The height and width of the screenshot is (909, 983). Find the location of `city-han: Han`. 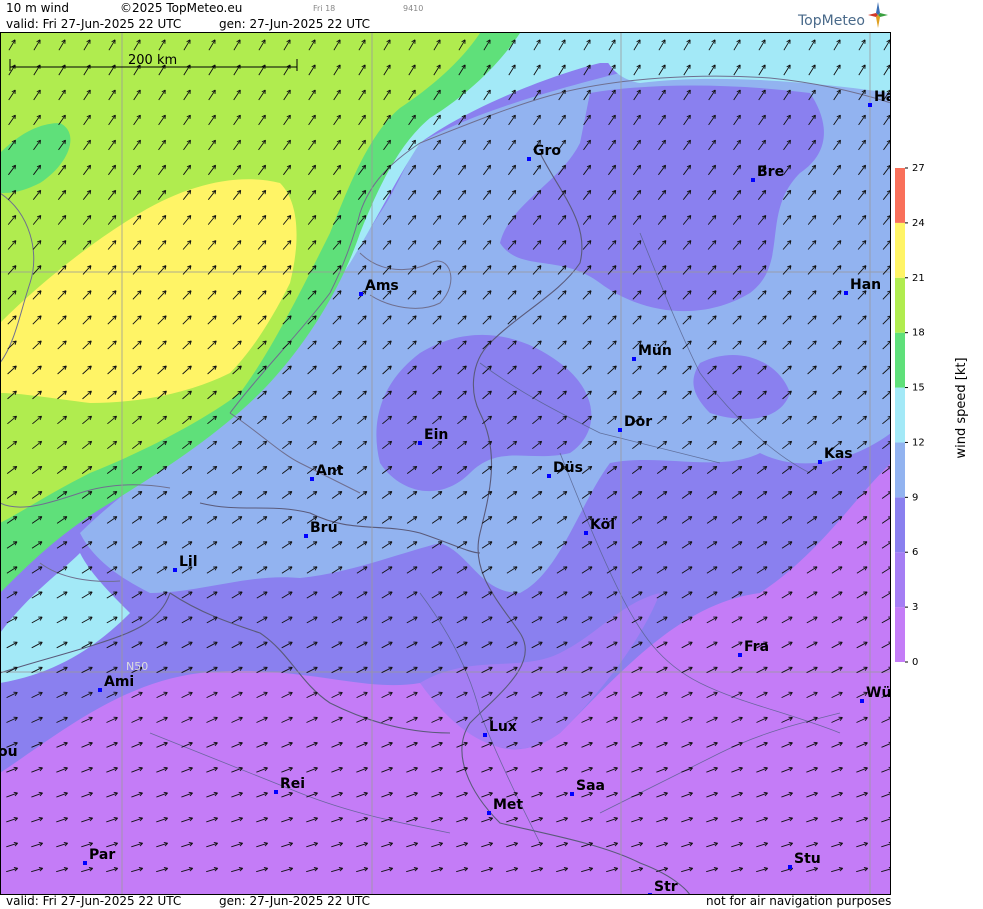

city-han: Han is located at coordinates (862, 286).